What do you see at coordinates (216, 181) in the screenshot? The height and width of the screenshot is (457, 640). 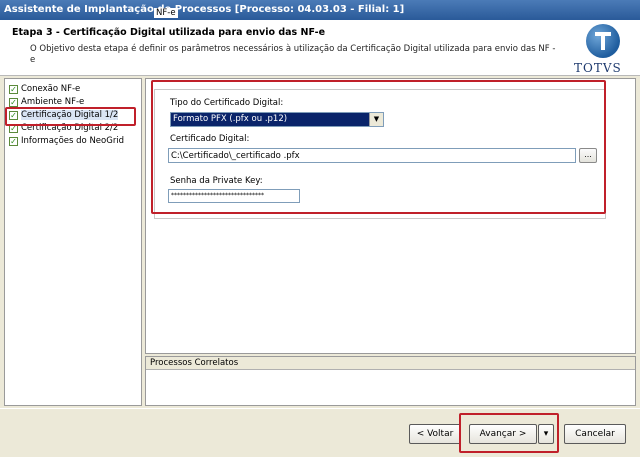 I see `private-key-label: Senha da Private Key:` at bounding box center [216, 181].